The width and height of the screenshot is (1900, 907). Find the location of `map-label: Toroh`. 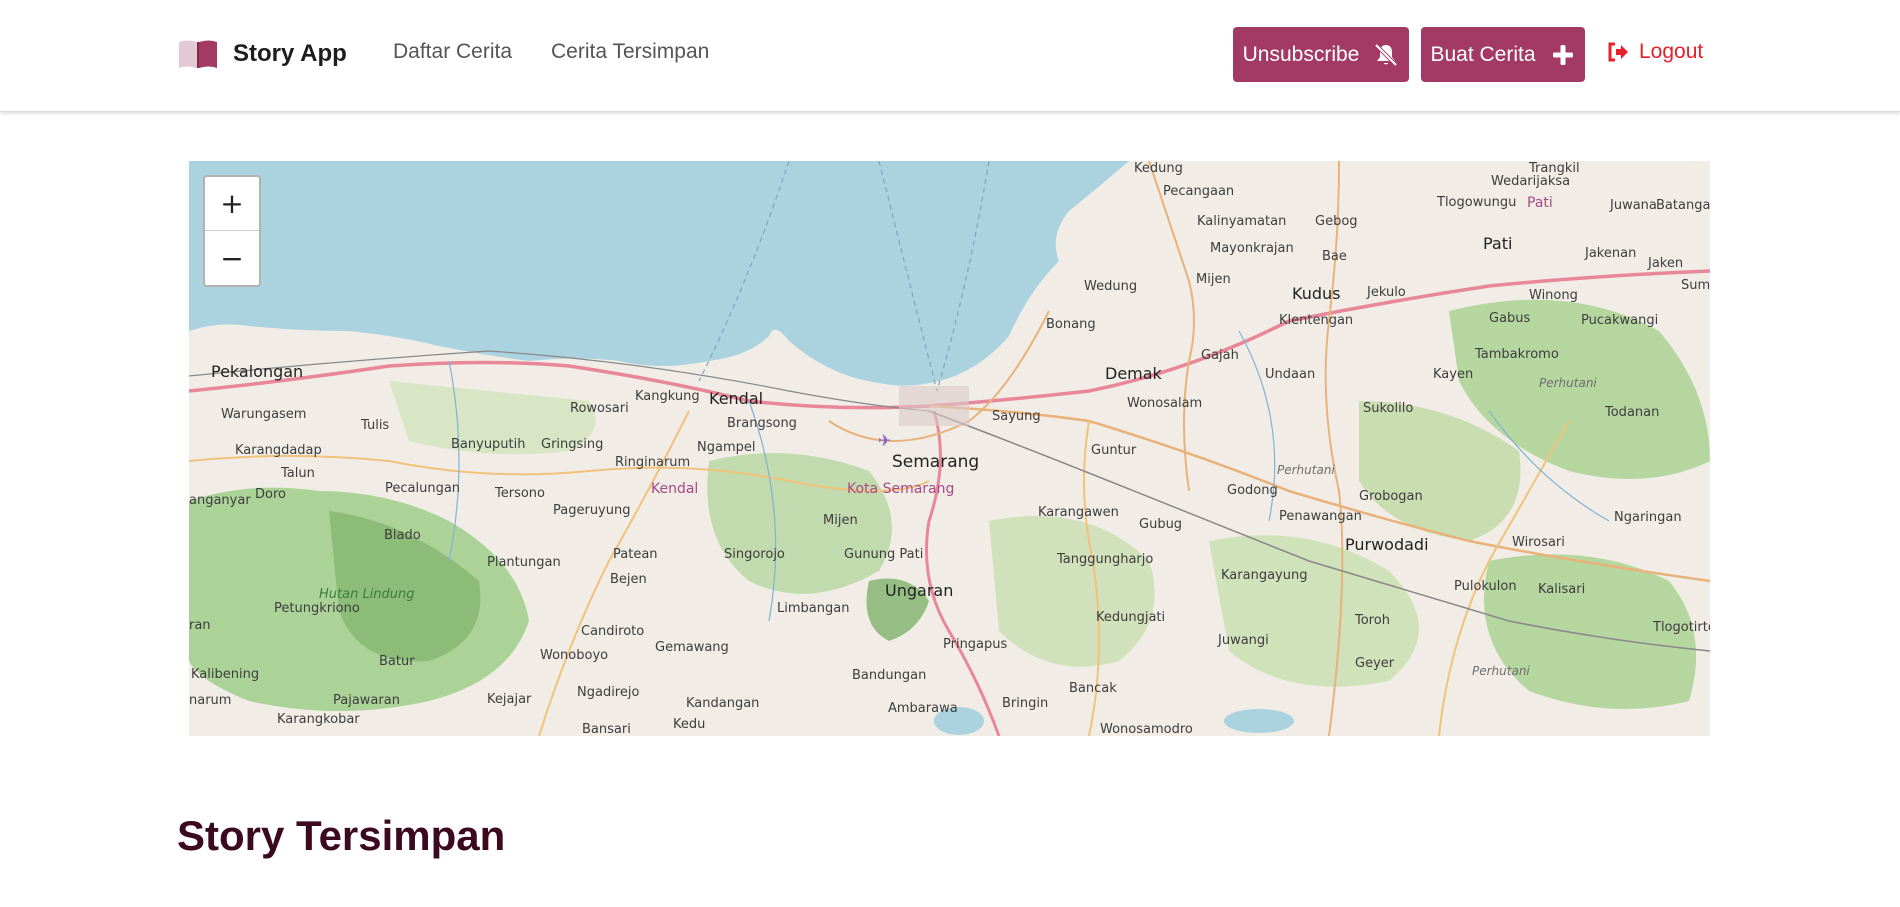

map-label: Toroh is located at coordinates (1372, 620).